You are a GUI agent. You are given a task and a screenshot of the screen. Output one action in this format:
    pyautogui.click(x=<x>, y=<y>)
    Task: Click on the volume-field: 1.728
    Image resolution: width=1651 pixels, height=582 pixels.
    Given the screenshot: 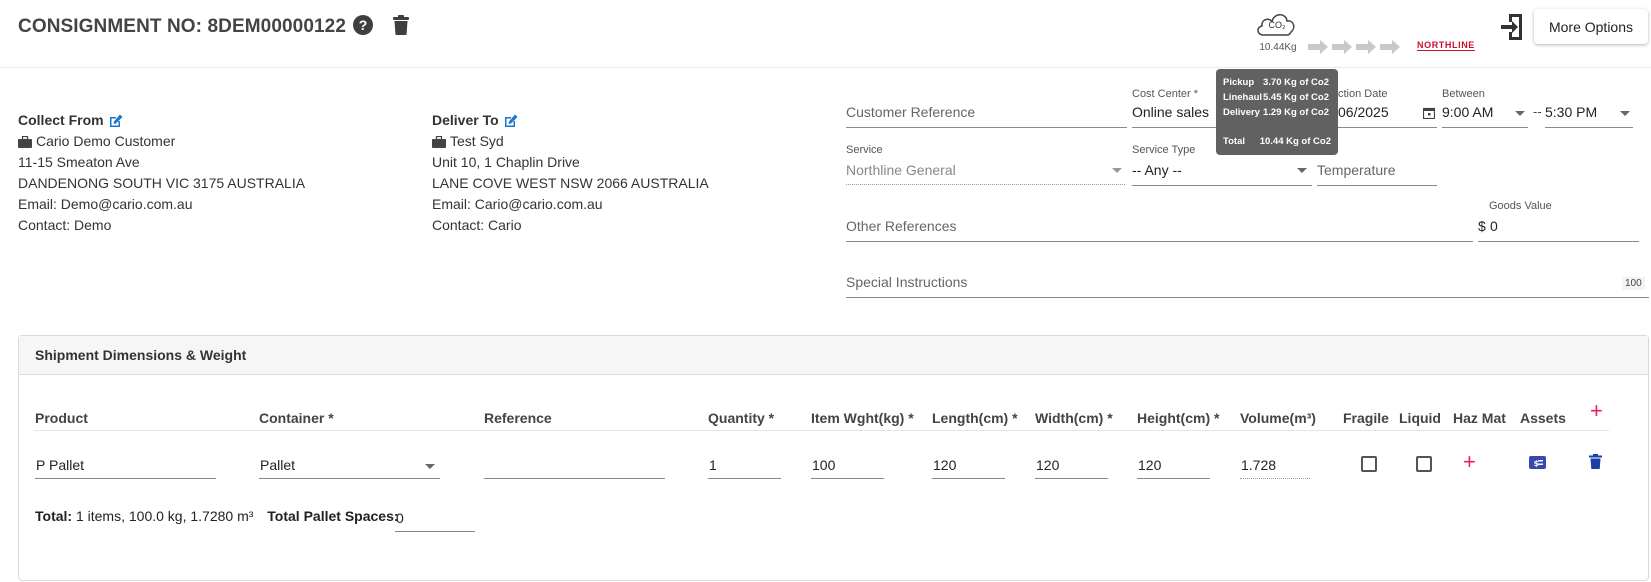 What is the action you would take?
    pyautogui.click(x=1275, y=466)
    